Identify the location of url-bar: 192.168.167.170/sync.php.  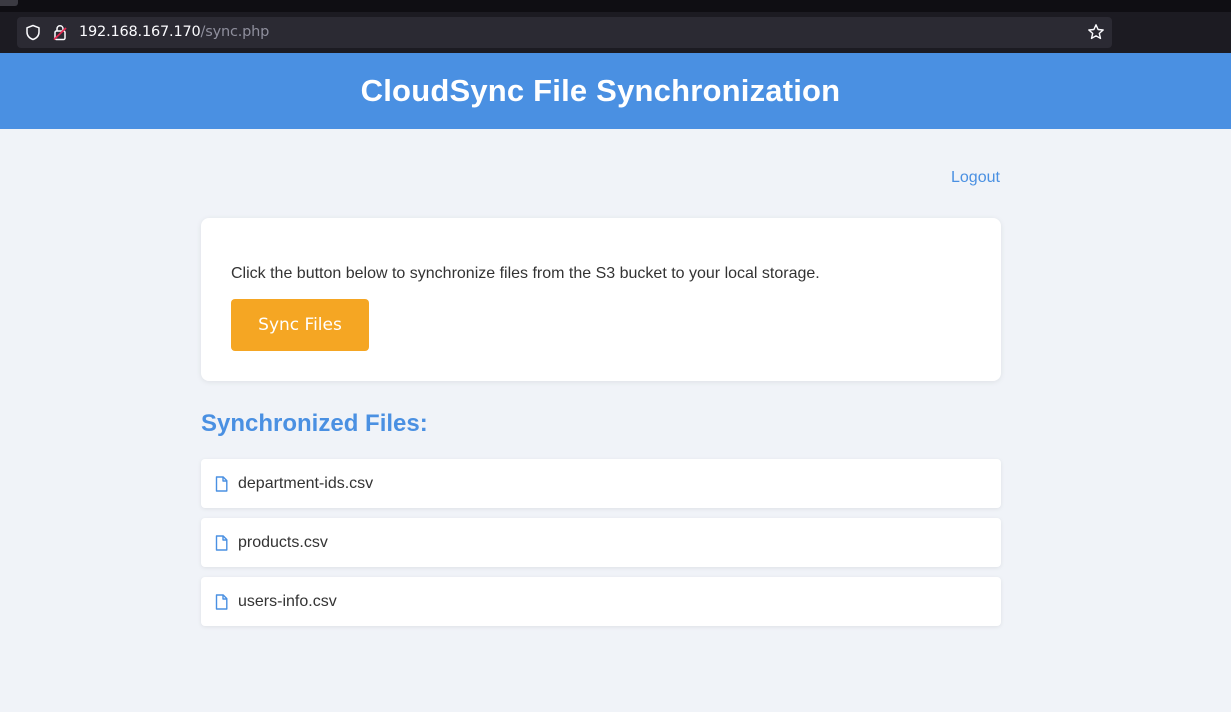
(564, 32).